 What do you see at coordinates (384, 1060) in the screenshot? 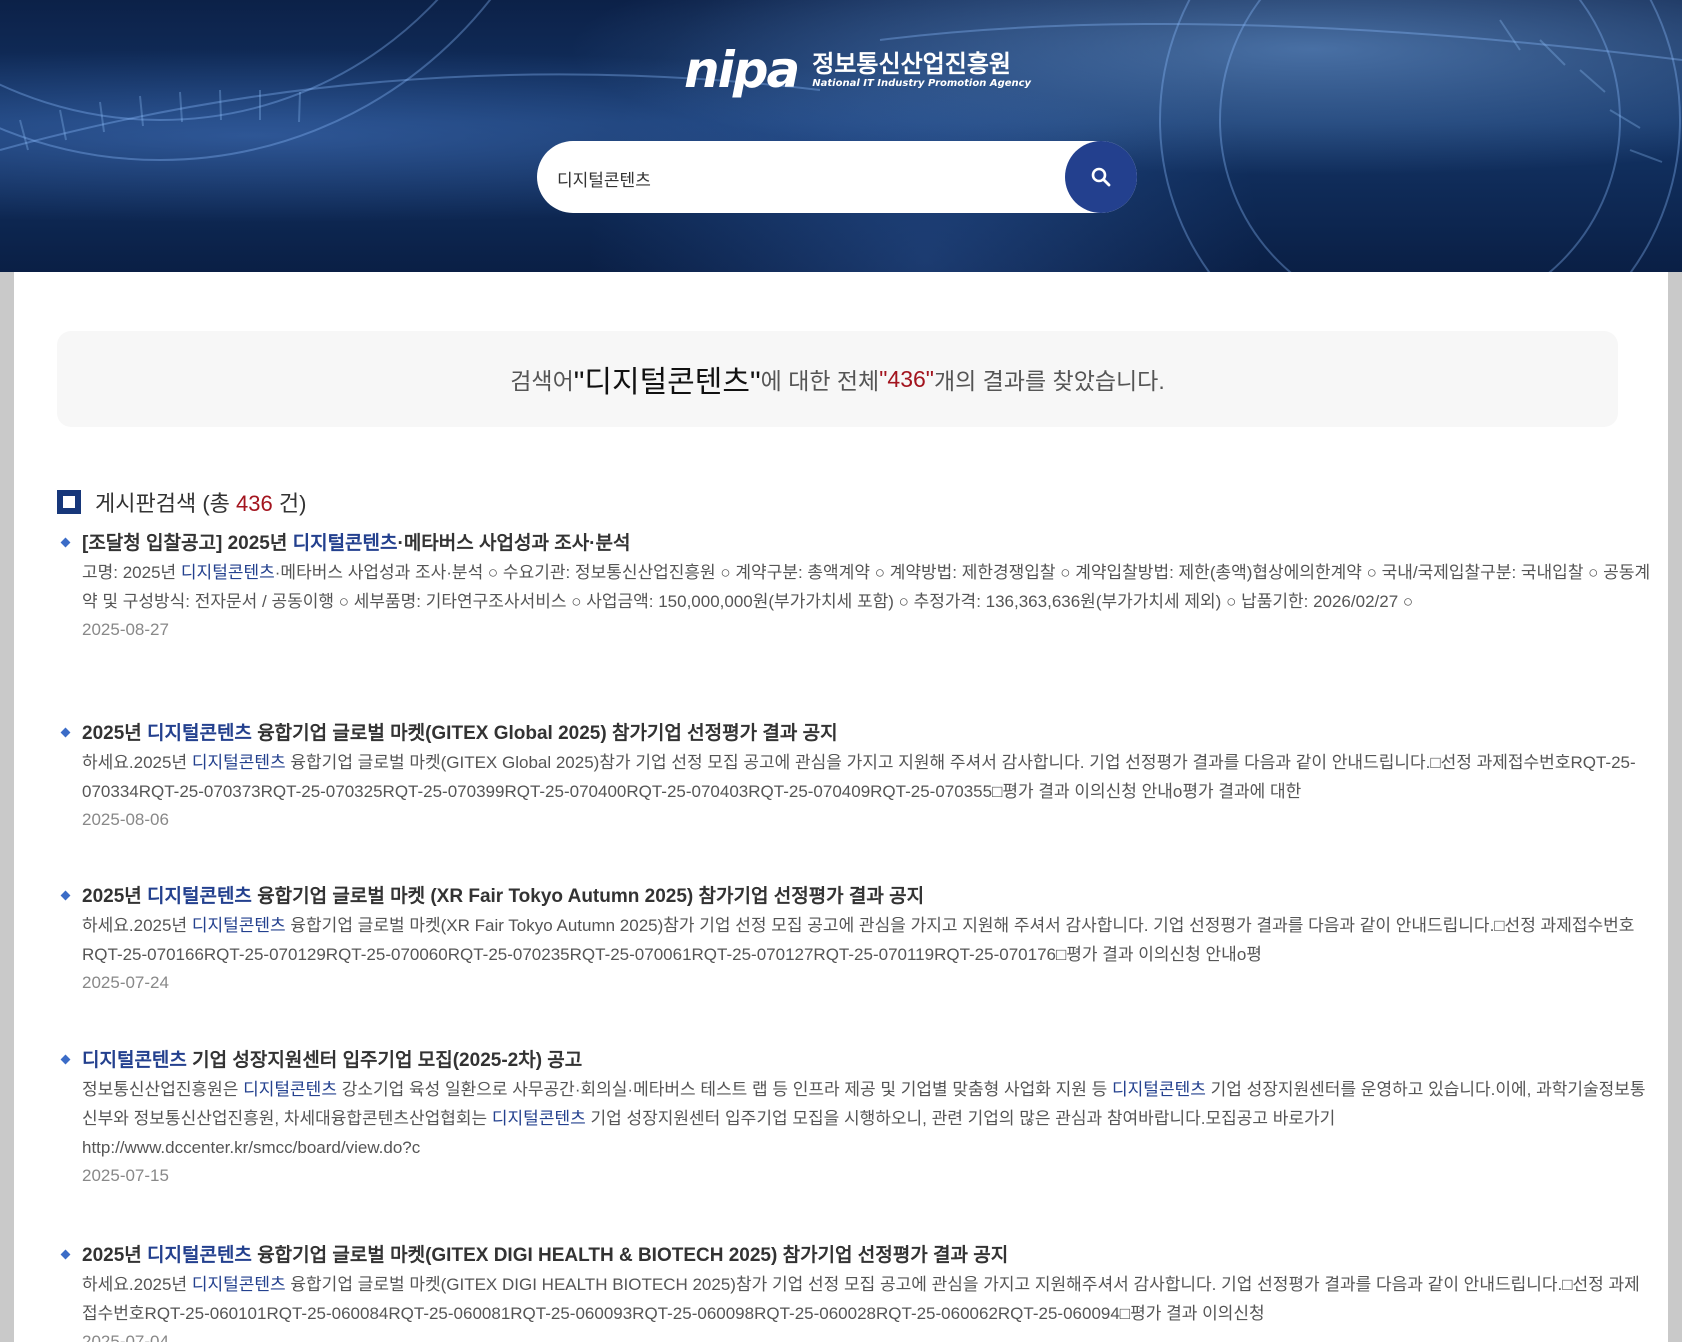
I see `title-text: 기업 성장지원센터 입주기업 모집(2025-2차) 공고` at bounding box center [384, 1060].